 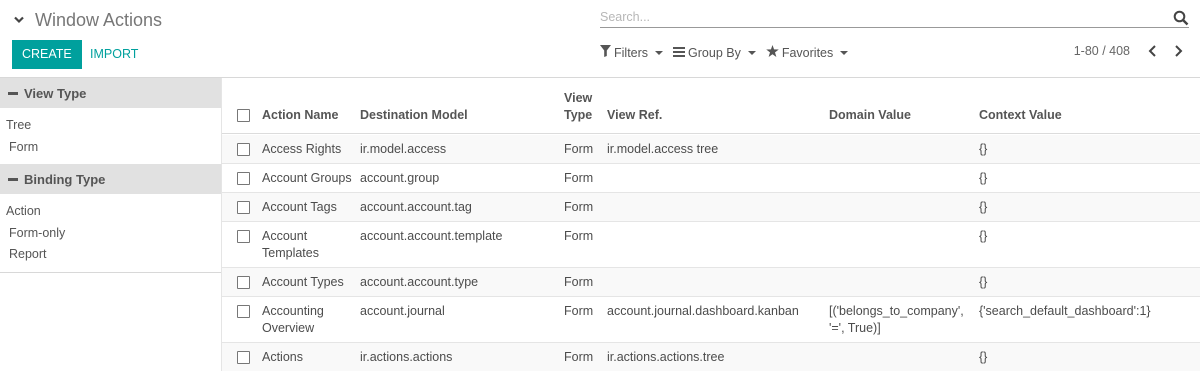 What do you see at coordinates (114, 54) in the screenshot?
I see `import-button: IMPORT` at bounding box center [114, 54].